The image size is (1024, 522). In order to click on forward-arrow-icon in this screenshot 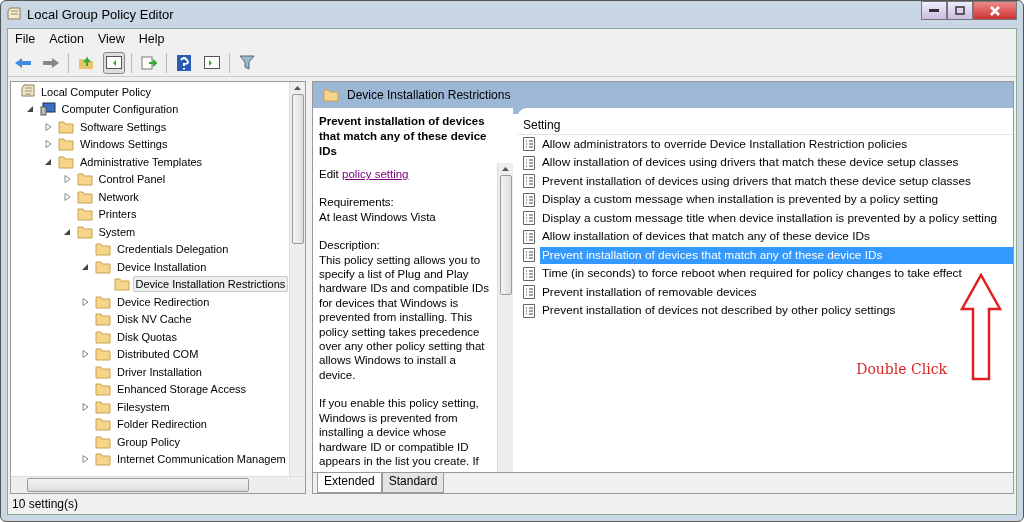, I will do `click(51, 62)`.